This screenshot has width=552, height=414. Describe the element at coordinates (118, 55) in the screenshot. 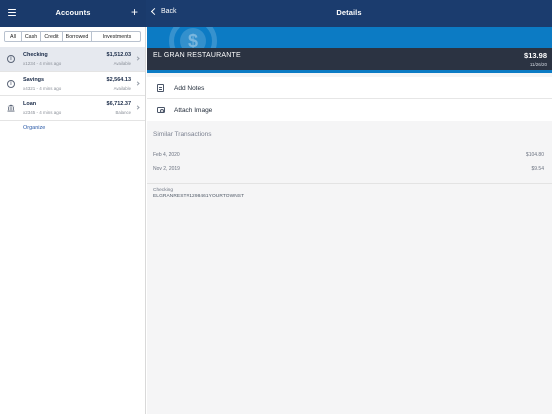

I see `account-amount: $1,512.03` at that location.